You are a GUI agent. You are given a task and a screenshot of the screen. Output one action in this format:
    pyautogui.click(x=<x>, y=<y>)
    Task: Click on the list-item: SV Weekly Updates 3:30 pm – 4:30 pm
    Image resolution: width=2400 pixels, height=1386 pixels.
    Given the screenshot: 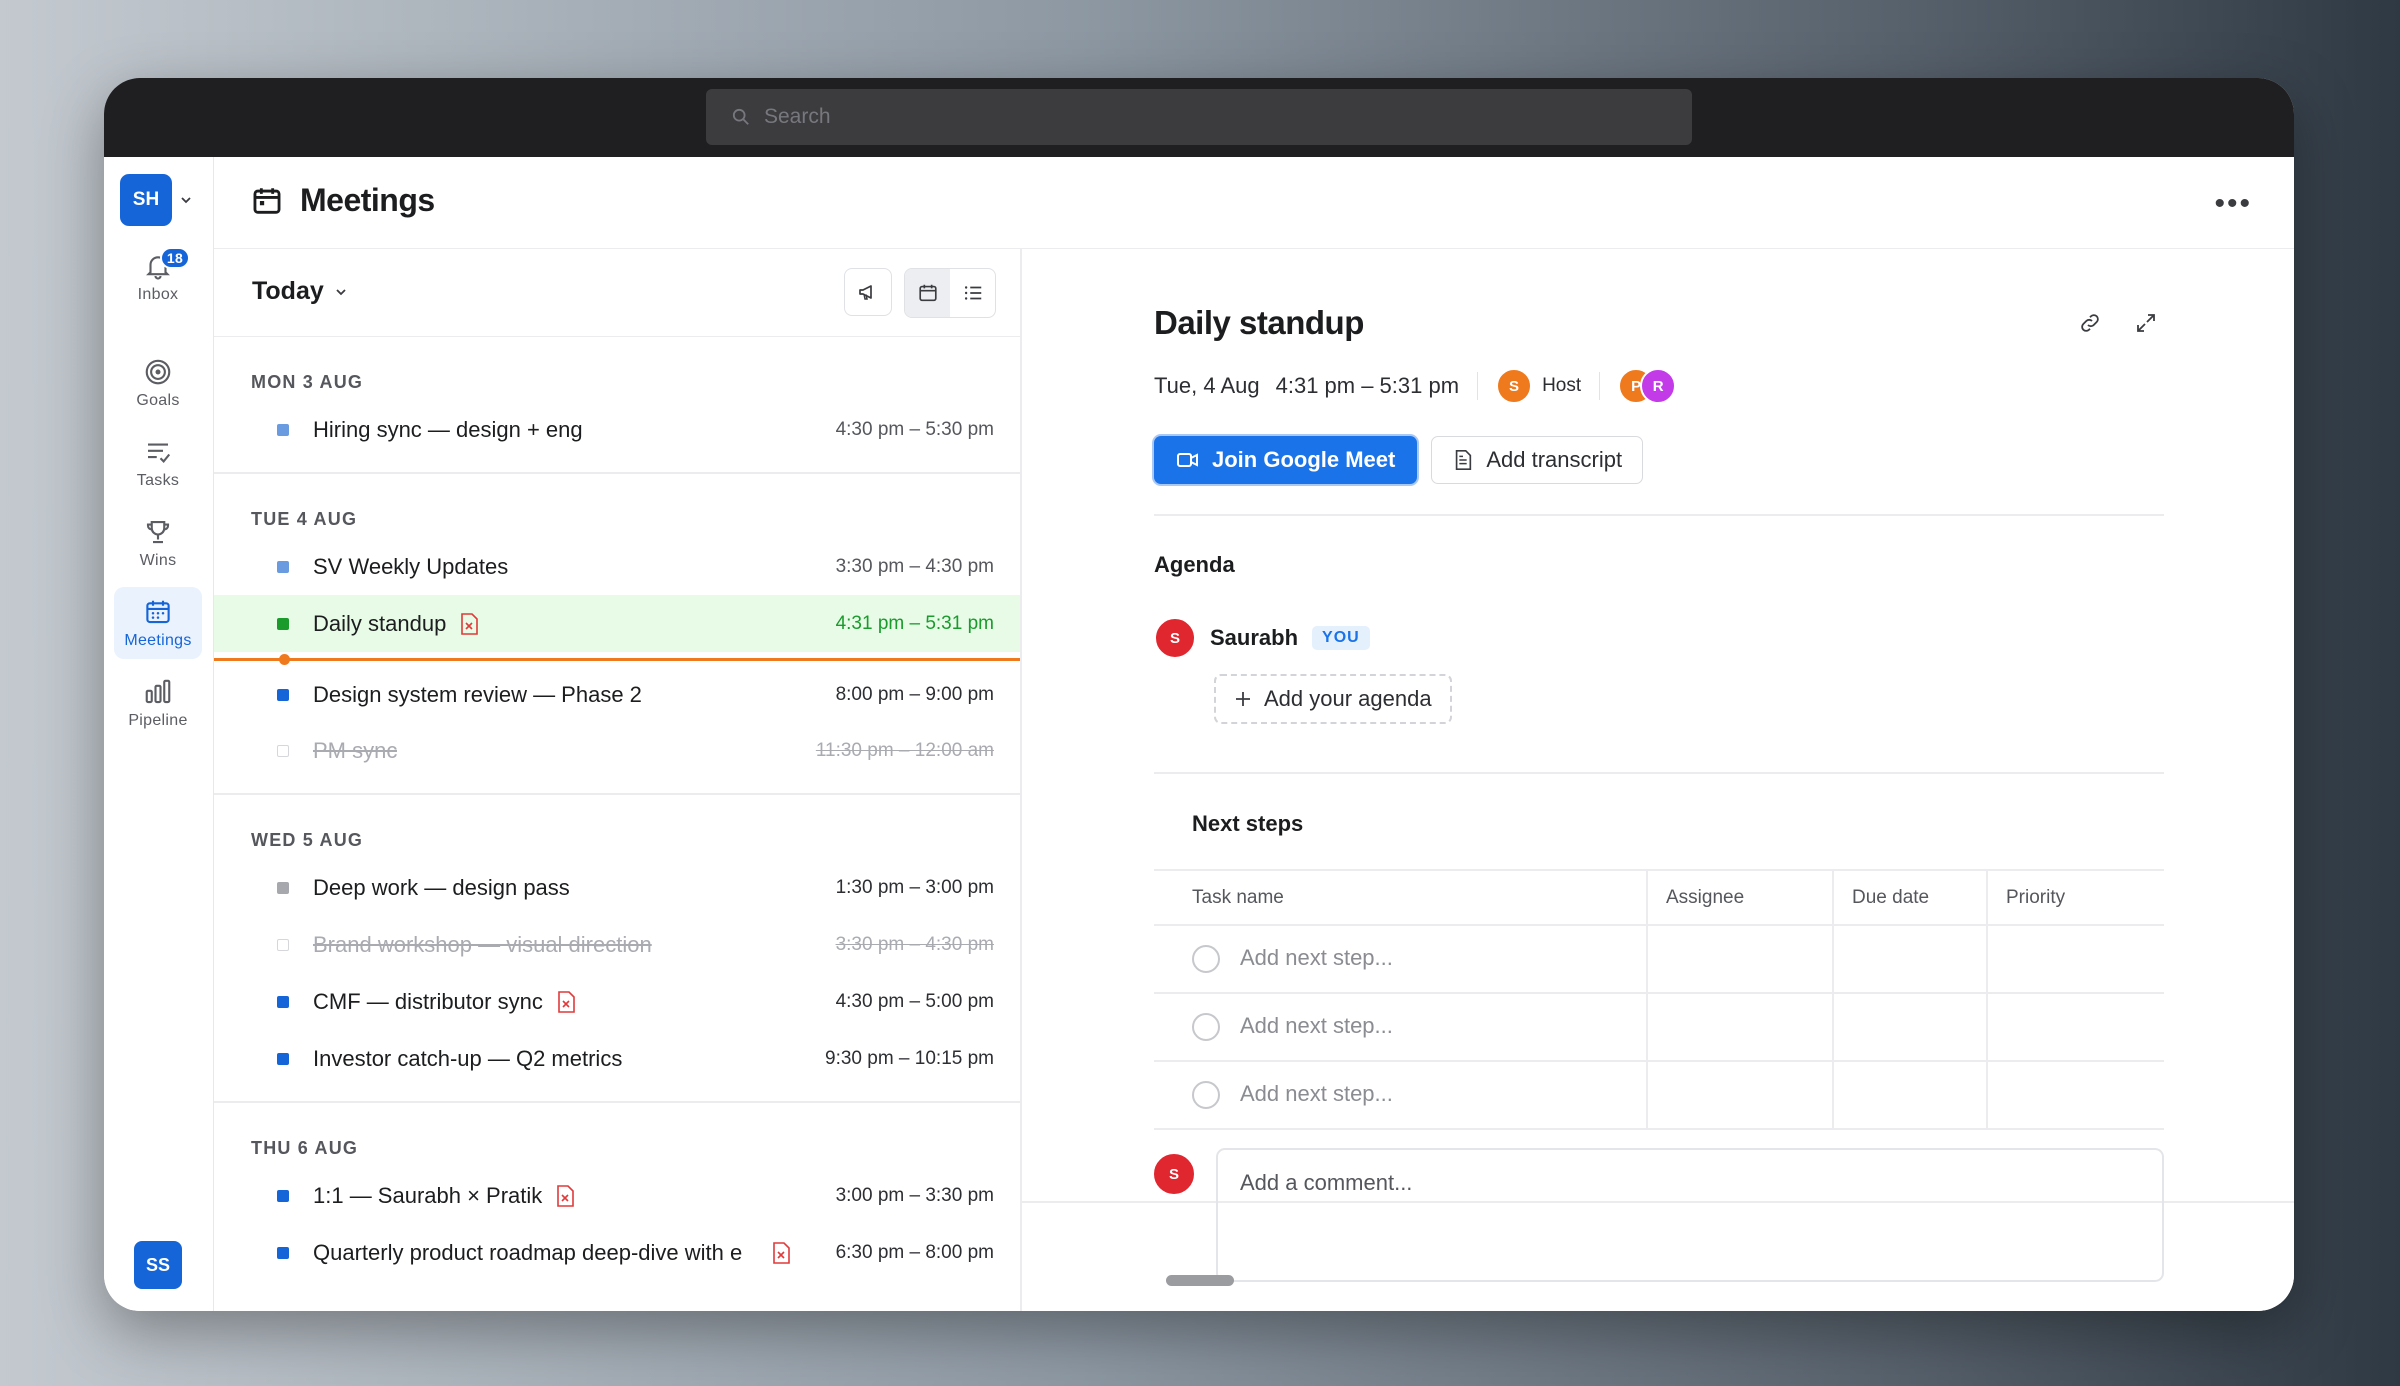 What is the action you would take?
    pyautogui.click(x=617, y=566)
    